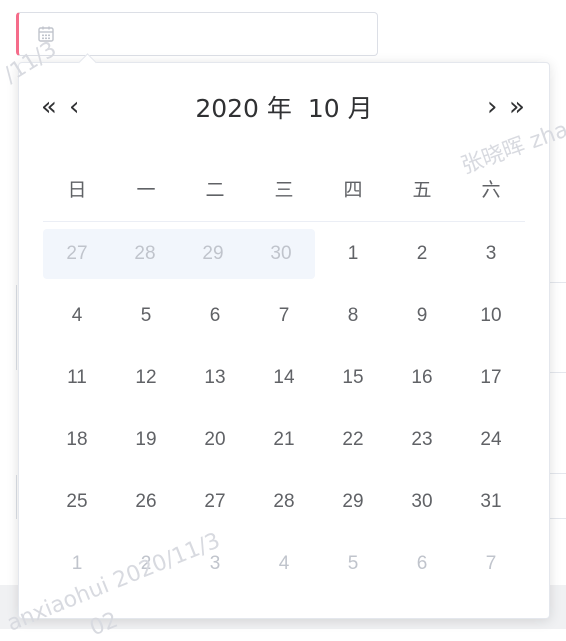  I want to click on date-cell: 26, so click(146, 502).